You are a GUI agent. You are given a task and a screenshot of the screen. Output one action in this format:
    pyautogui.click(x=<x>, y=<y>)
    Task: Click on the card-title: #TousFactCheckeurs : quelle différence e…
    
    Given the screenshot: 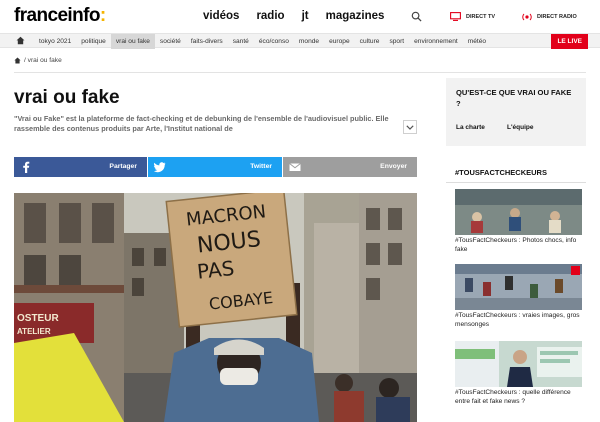 What is the action you would take?
    pyautogui.click(x=519, y=397)
    